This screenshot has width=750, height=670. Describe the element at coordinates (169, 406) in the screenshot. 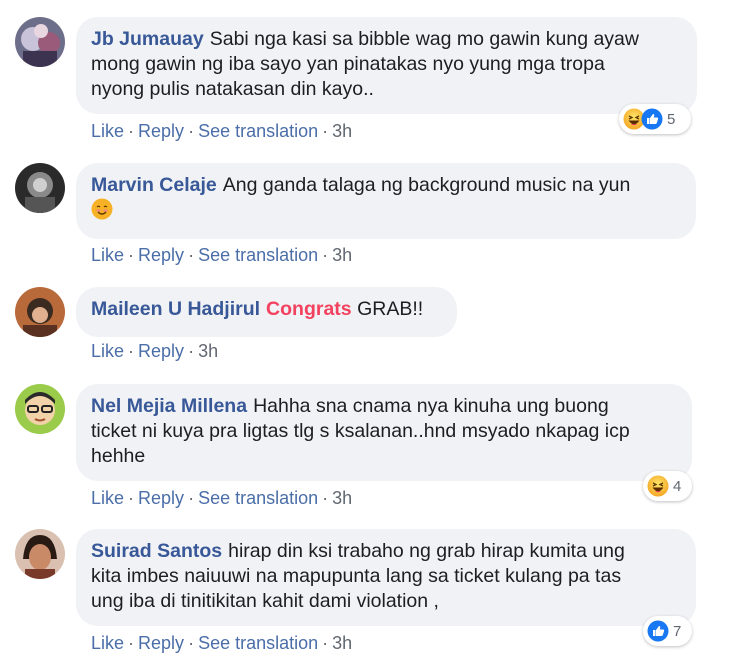

I see `comment-author: Nel Mejia Millena` at that location.